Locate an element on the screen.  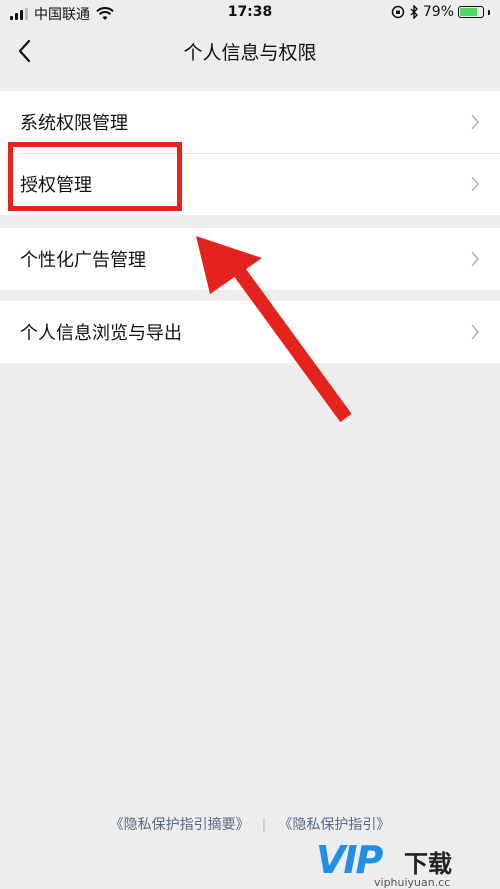
watermark-logo: VIP 下载 viphuiyuan.cc is located at coordinates (404, 863).